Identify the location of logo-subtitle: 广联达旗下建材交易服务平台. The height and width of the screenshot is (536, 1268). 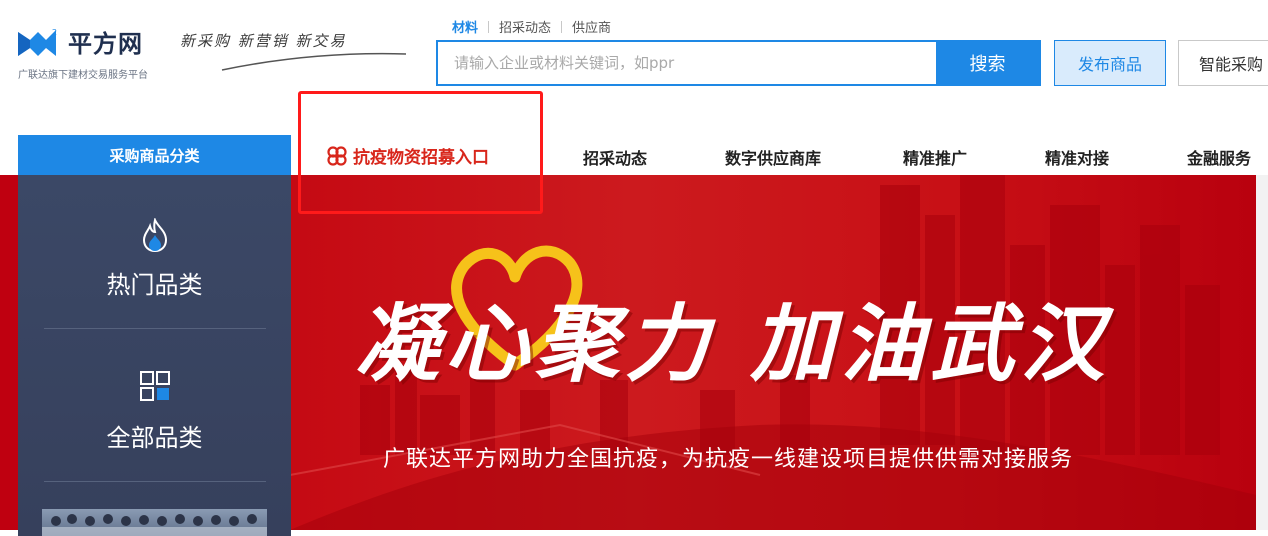
(83, 75).